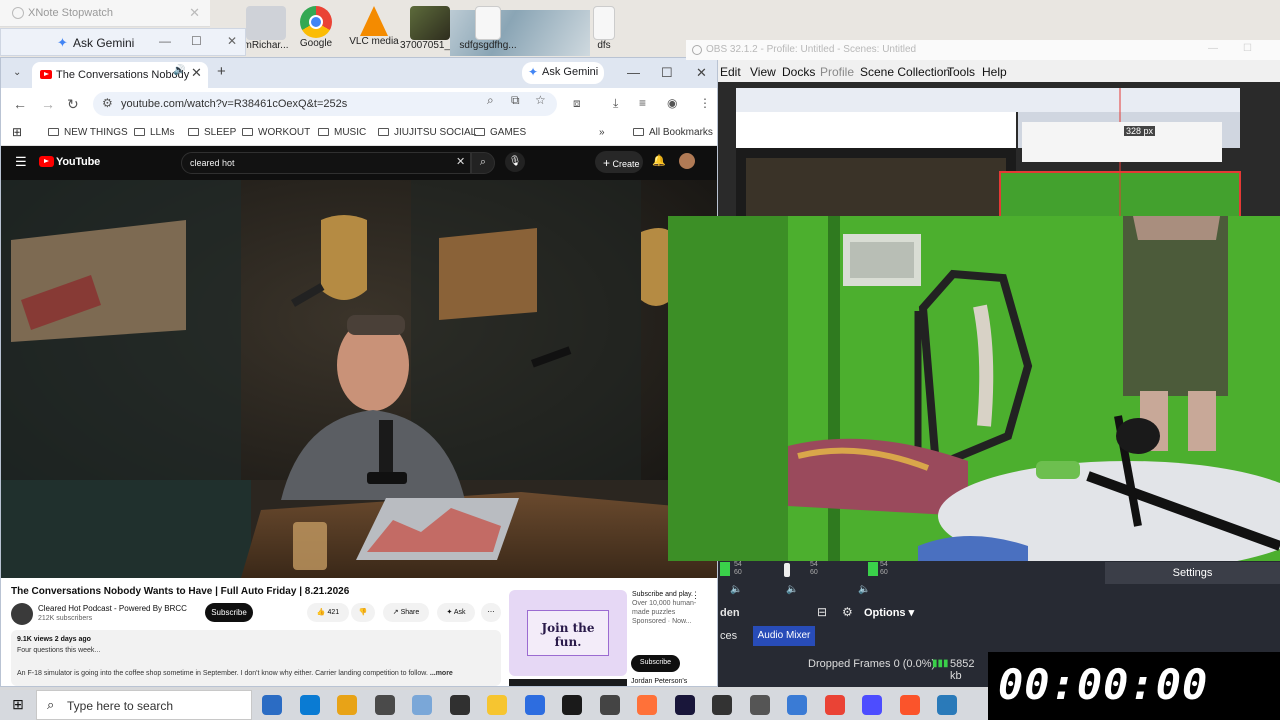 The height and width of the screenshot is (720, 1280). I want to click on youtube-search-input: cleared hot, so click(326, 163).